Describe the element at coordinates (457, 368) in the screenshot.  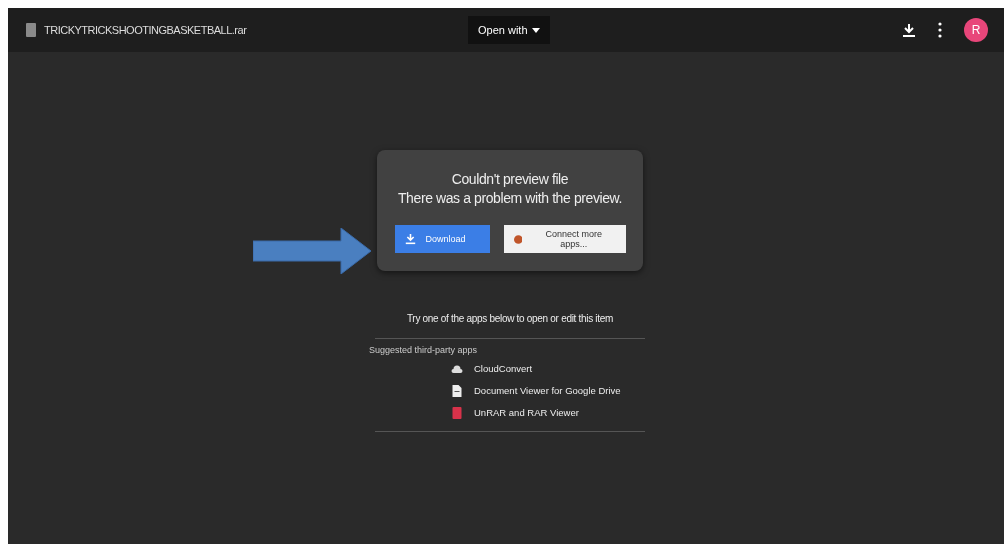
I see `cloud-icon` at that location.